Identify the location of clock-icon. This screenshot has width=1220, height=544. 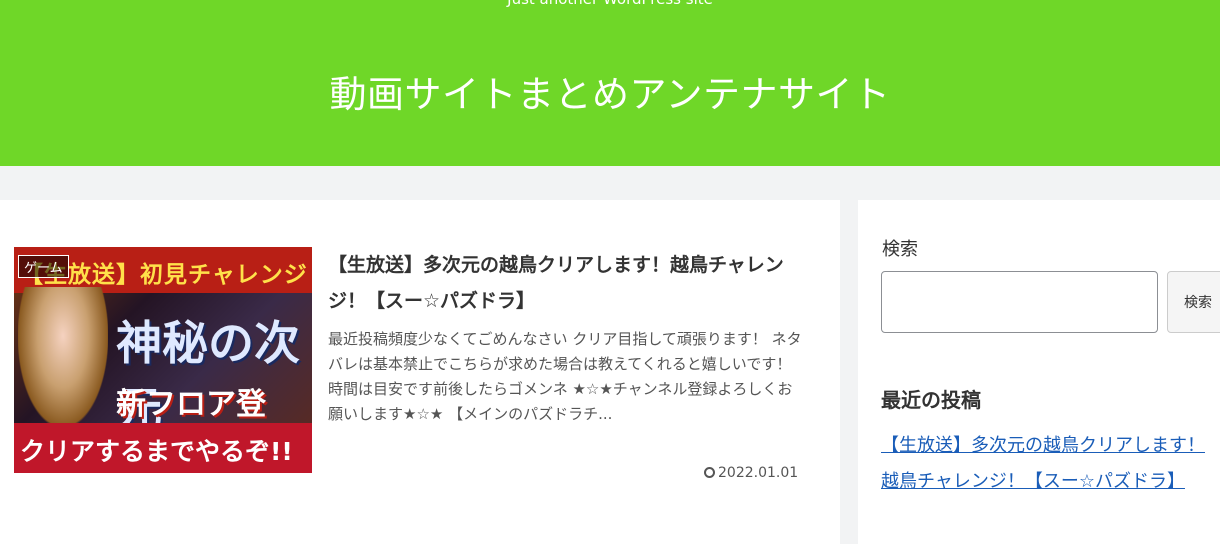
(709, 472).